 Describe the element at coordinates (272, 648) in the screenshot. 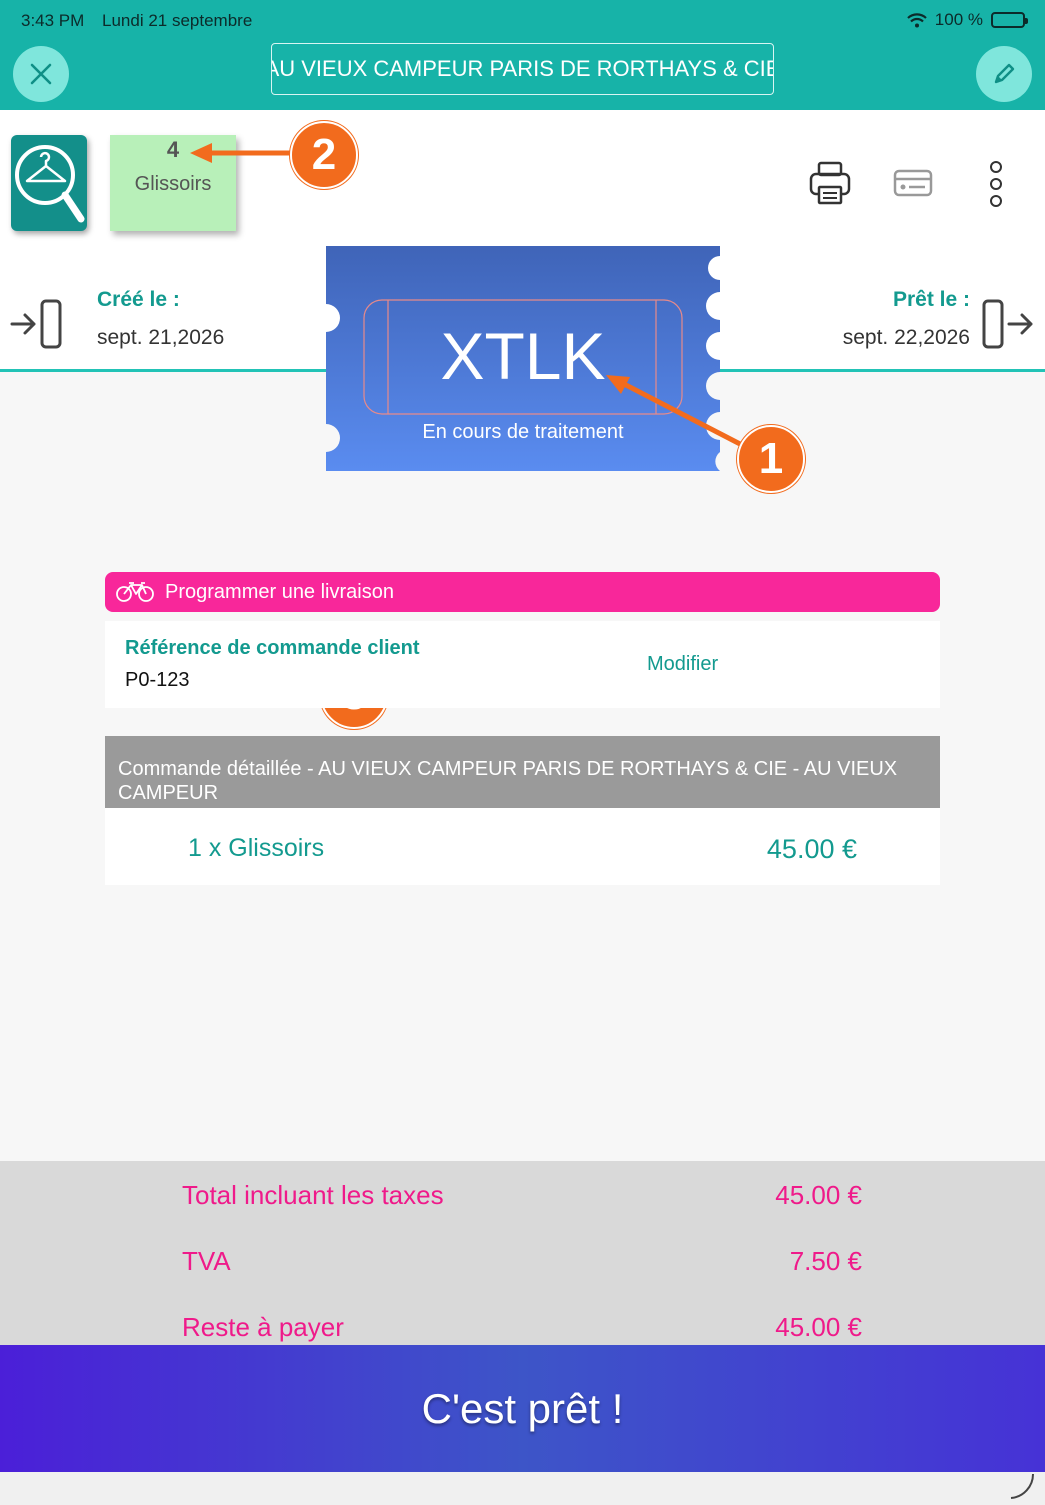

I see `reference-label: Référence de commande client` at that location.